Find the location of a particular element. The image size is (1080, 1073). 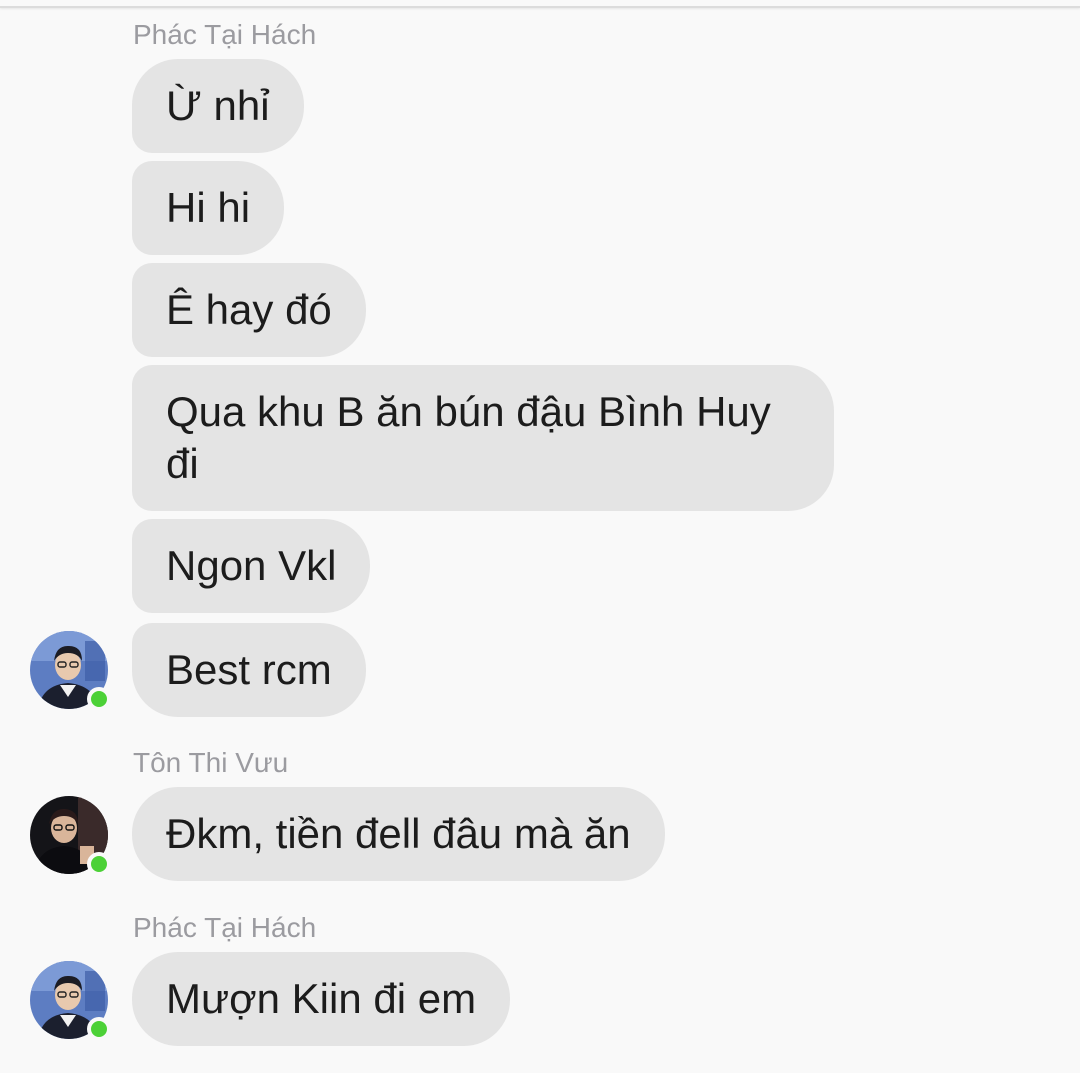

message-bubble: Ê hay đó is located at coordinates (249, 310).